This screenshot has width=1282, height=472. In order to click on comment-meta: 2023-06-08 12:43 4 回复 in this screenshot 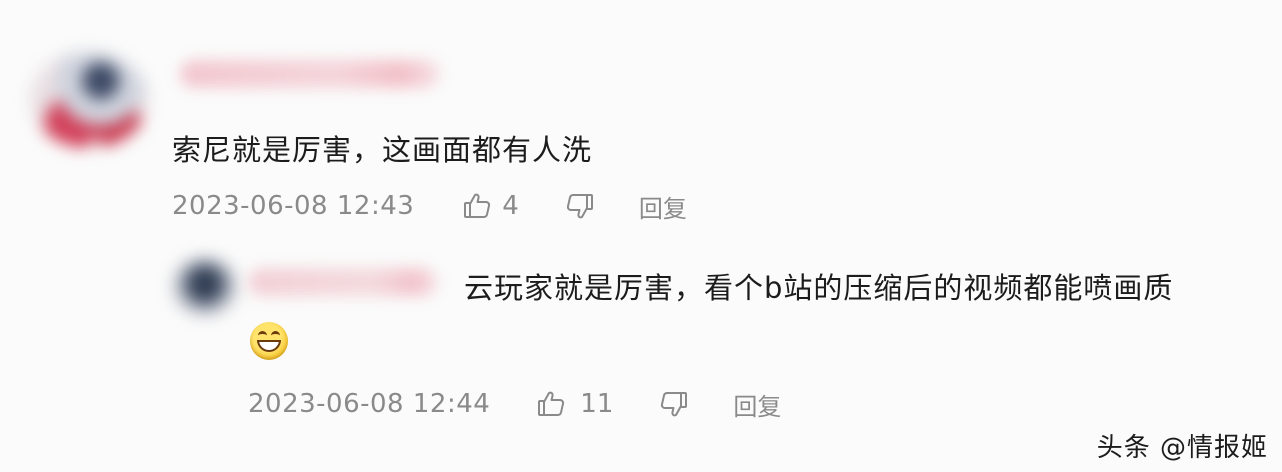, I will do `click(429, 206)`.